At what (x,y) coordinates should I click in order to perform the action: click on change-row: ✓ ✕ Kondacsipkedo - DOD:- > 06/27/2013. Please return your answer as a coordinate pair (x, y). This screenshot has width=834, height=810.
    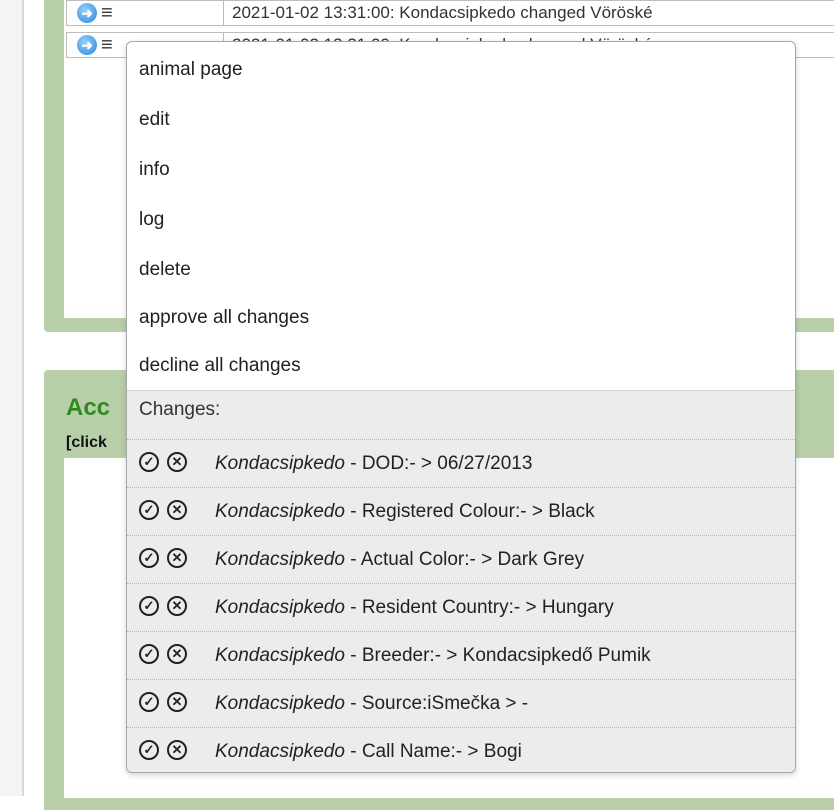
    Looking at the image, I should click on (461, 463).